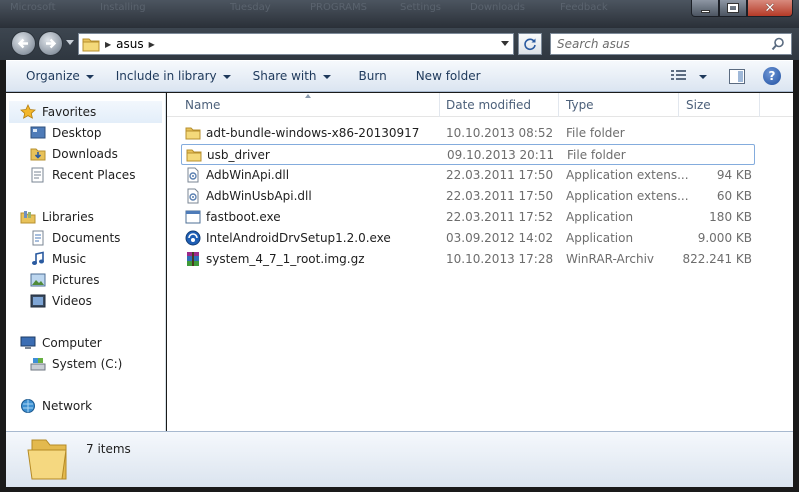  Describe the element at coordinates (717, 259) in the screenshot. I see `file-size: 822.241 KB` at that location.